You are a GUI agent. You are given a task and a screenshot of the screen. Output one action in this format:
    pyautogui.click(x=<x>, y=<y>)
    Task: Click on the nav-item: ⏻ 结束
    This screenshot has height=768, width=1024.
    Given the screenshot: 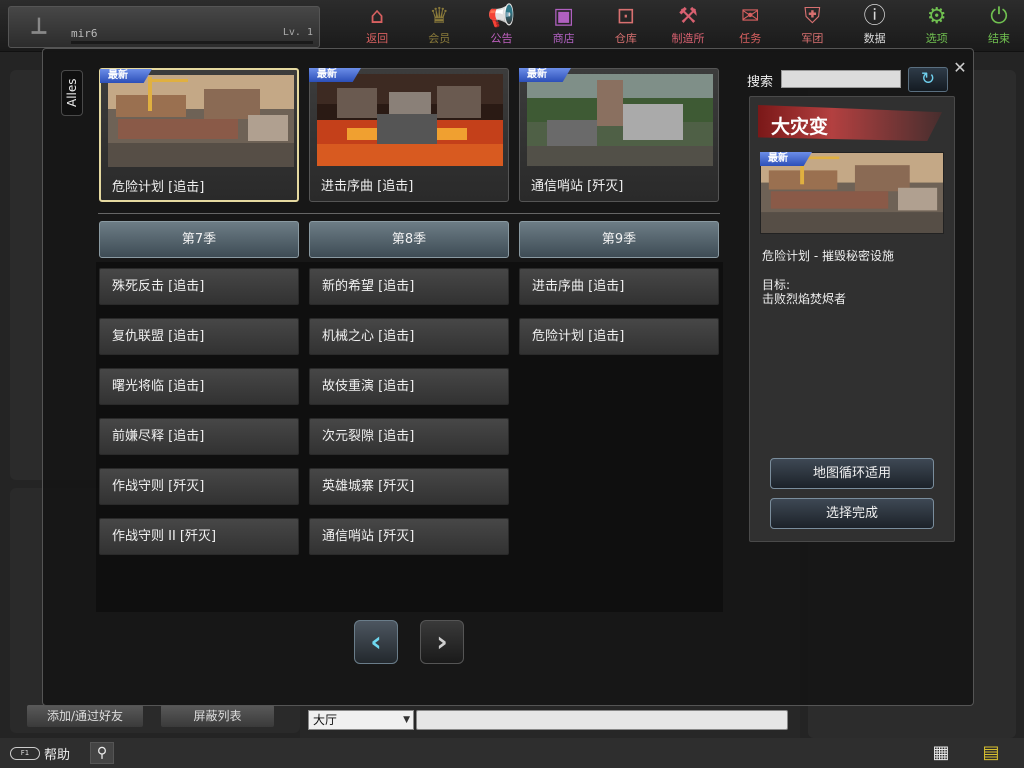 What is the action you would take?
    pyautogui.click(x=996, y=26)
    